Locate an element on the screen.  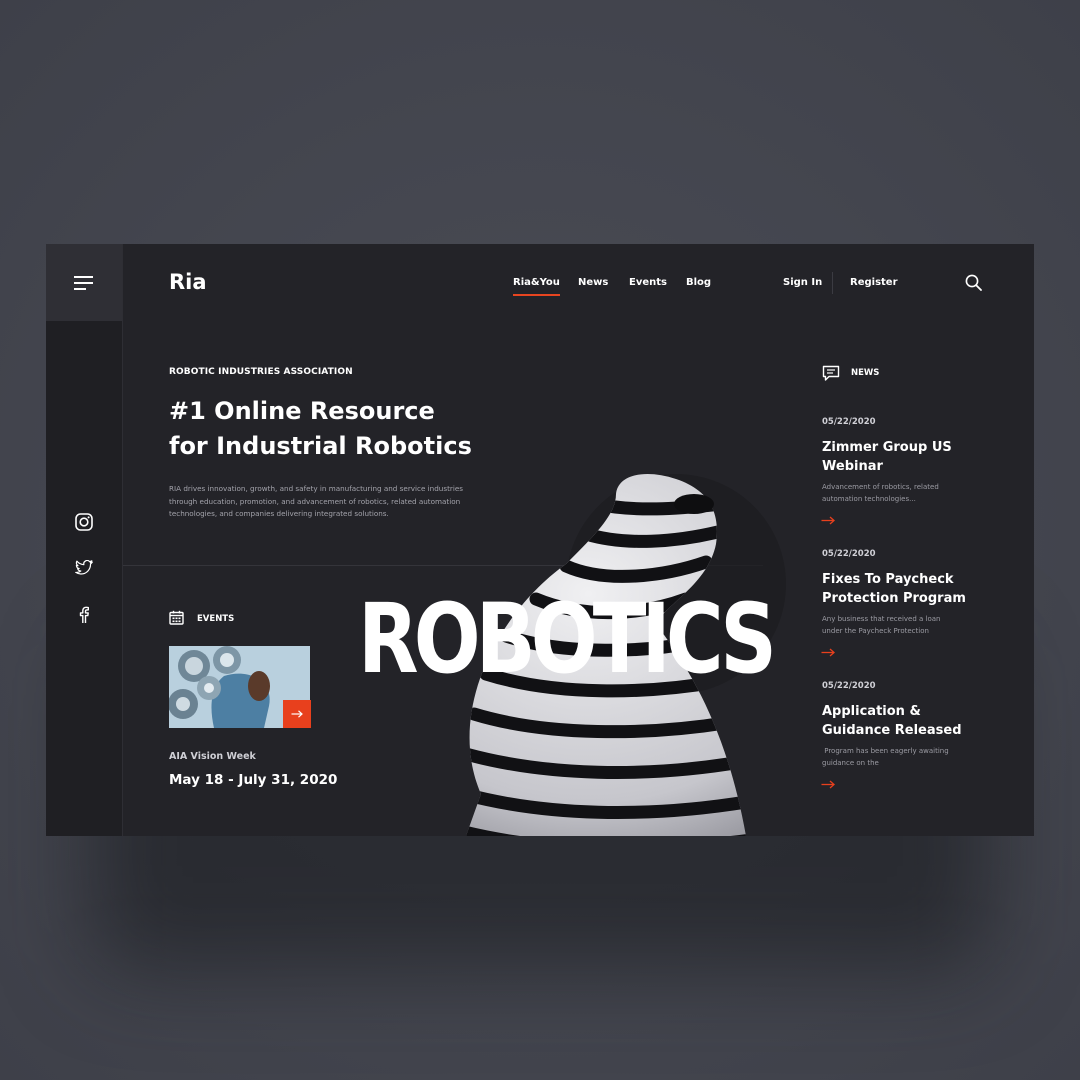
search-icon is located at coordinates (973, 282).